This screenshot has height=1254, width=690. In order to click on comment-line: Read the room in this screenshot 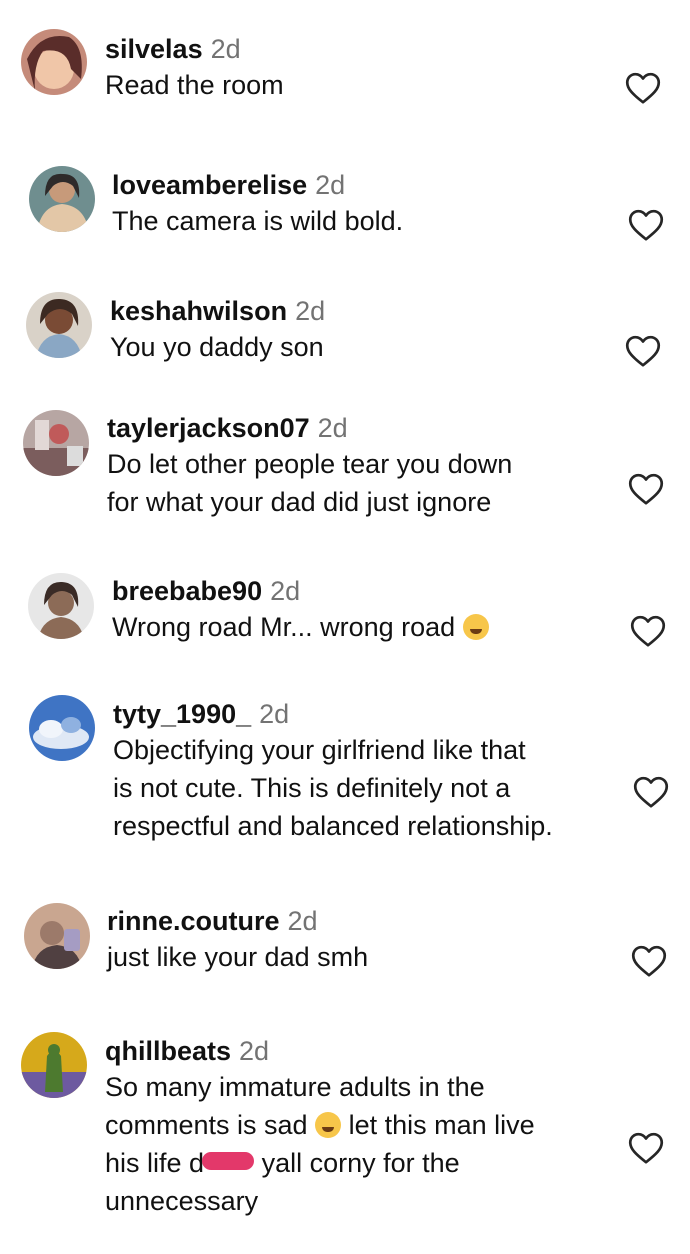, I will do `click(194, 85)`.